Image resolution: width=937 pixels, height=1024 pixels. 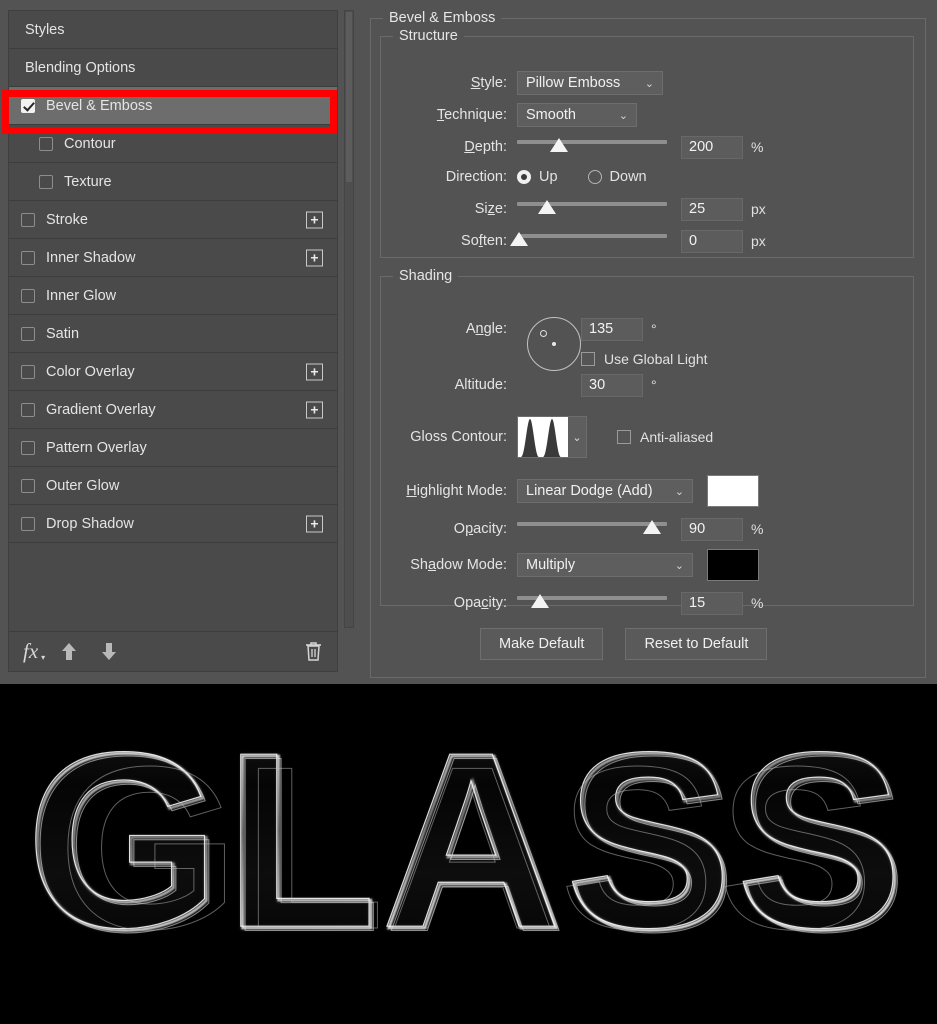 I want to click on gloss-contour-picker: ⌄, so click(x=552, y=437).